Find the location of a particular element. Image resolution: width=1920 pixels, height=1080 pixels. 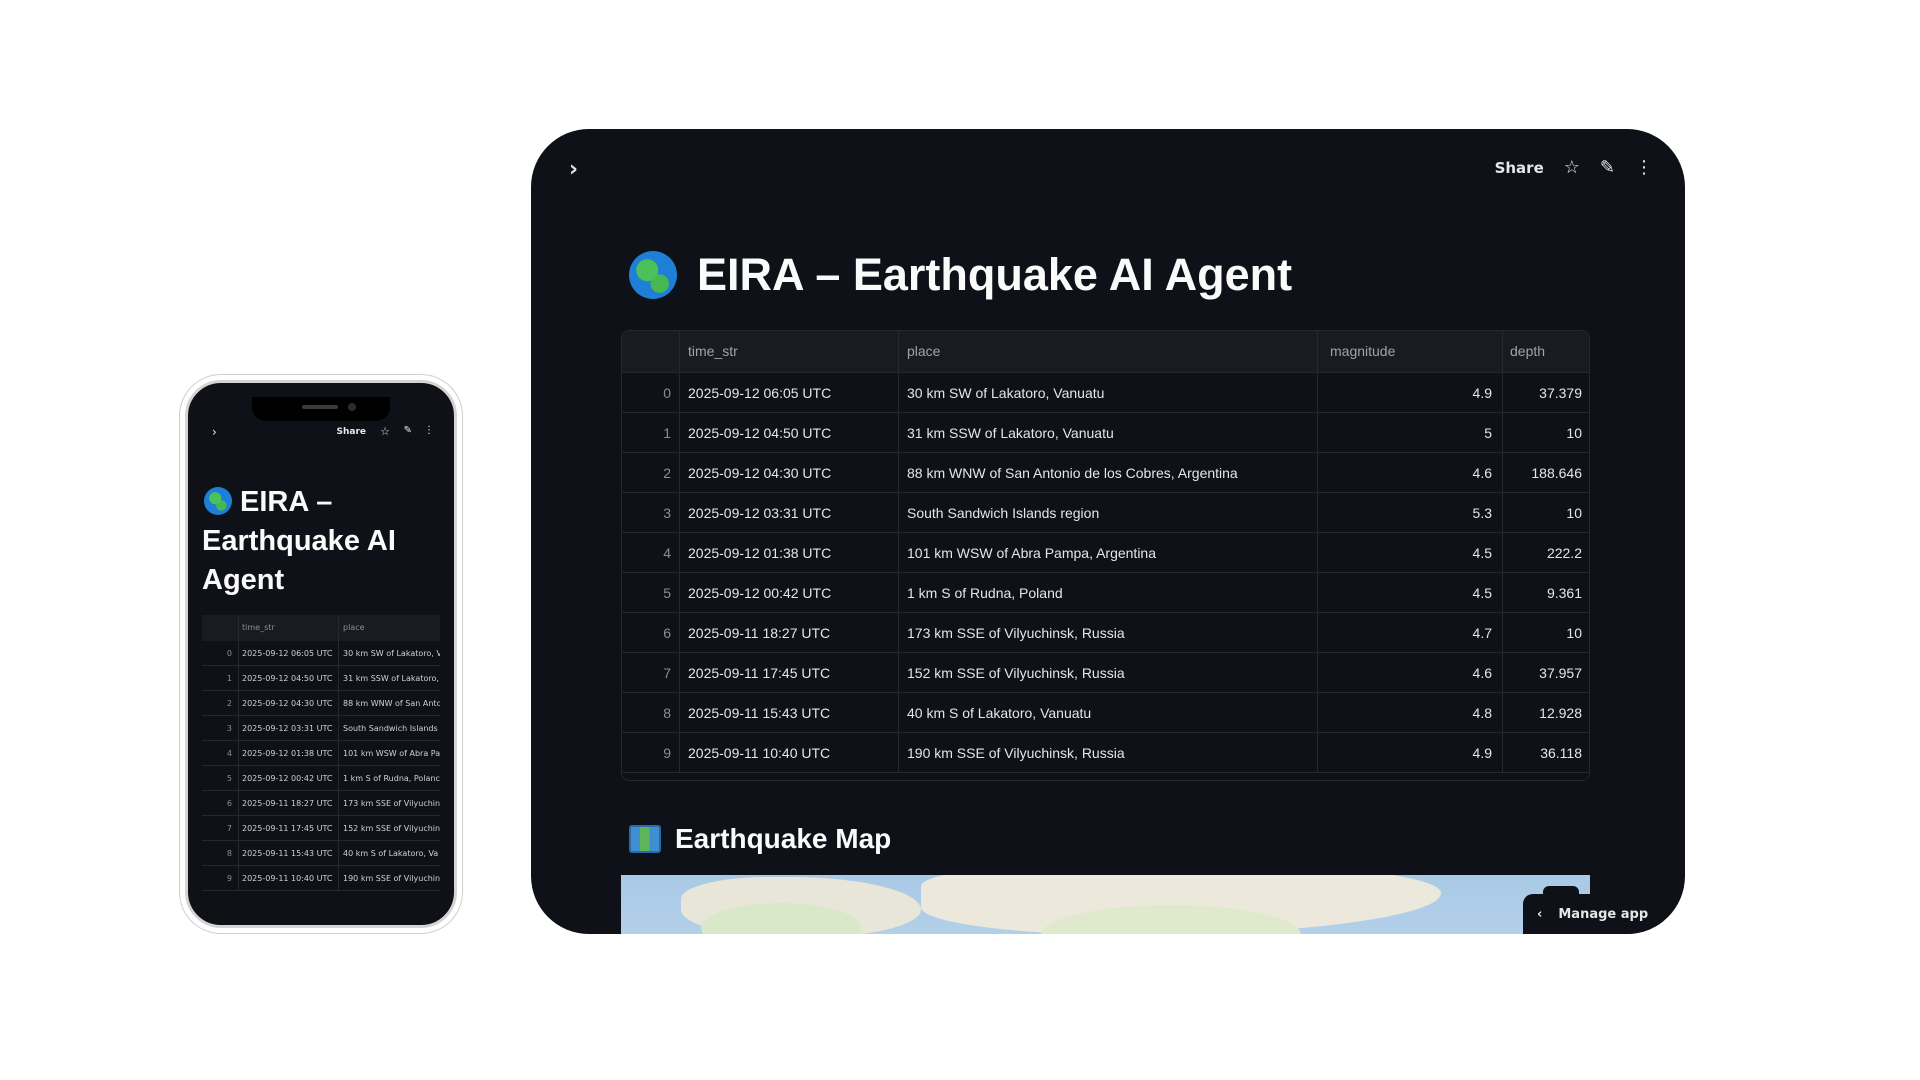

phone-share-button: Share is located at coordinates (351, 432).